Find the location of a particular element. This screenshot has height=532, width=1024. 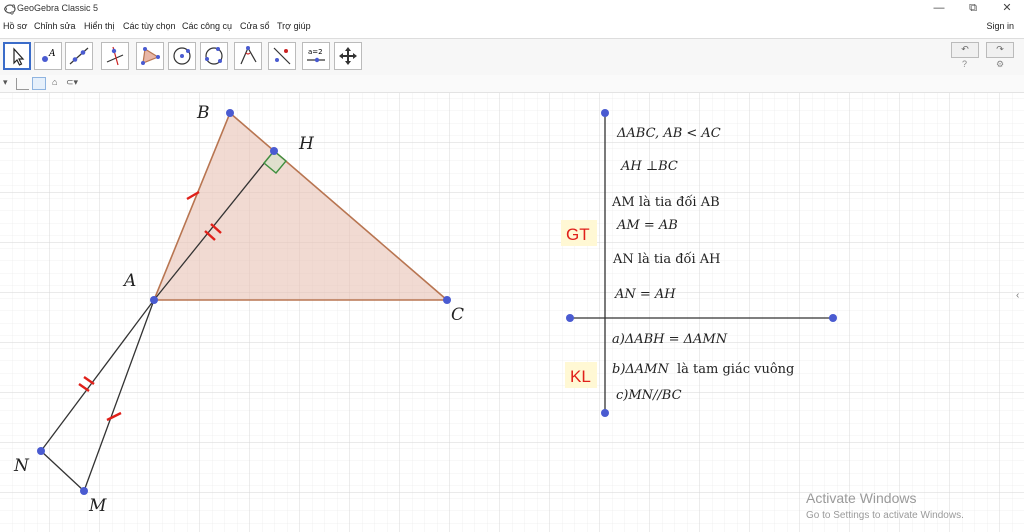

label-h: H is located at coordinates (306, 144).